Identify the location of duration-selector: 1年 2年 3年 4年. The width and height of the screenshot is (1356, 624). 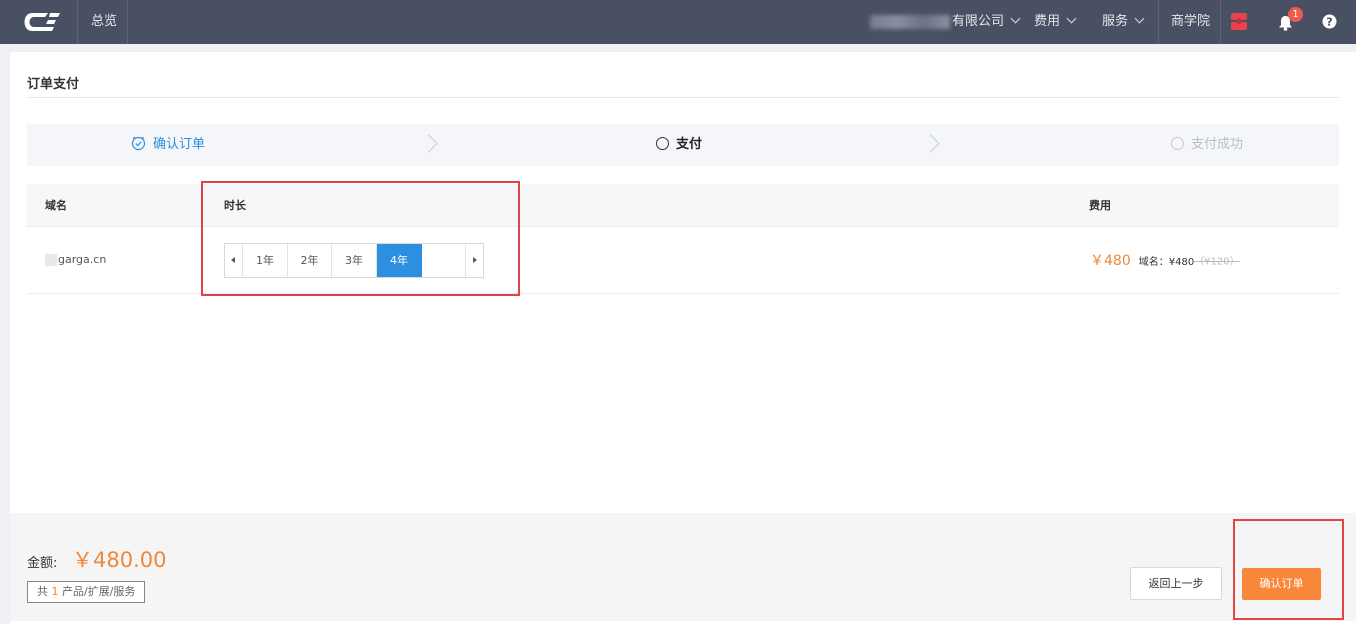
(354, 260).